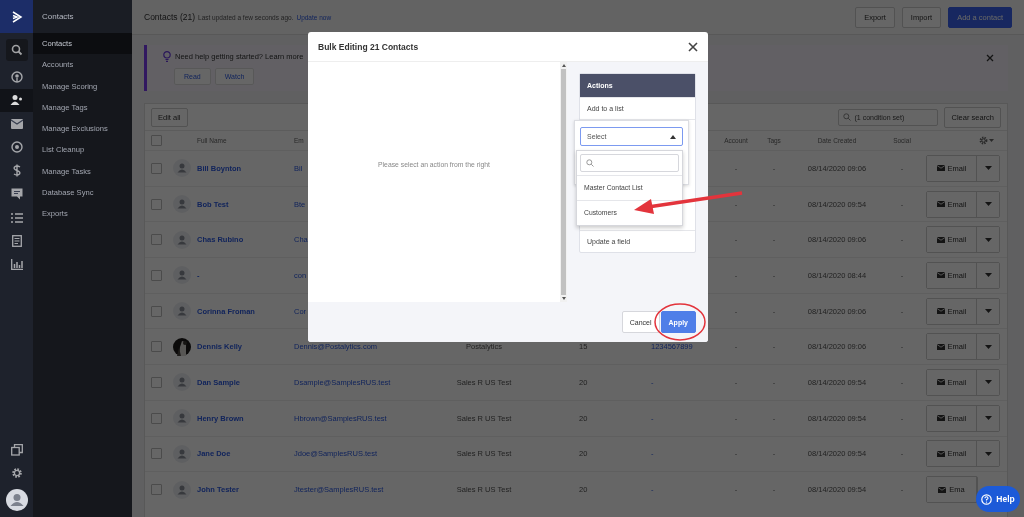 This screenshot has height=517, width=1024. I want to click on contacts-icon, so click(16, 100).